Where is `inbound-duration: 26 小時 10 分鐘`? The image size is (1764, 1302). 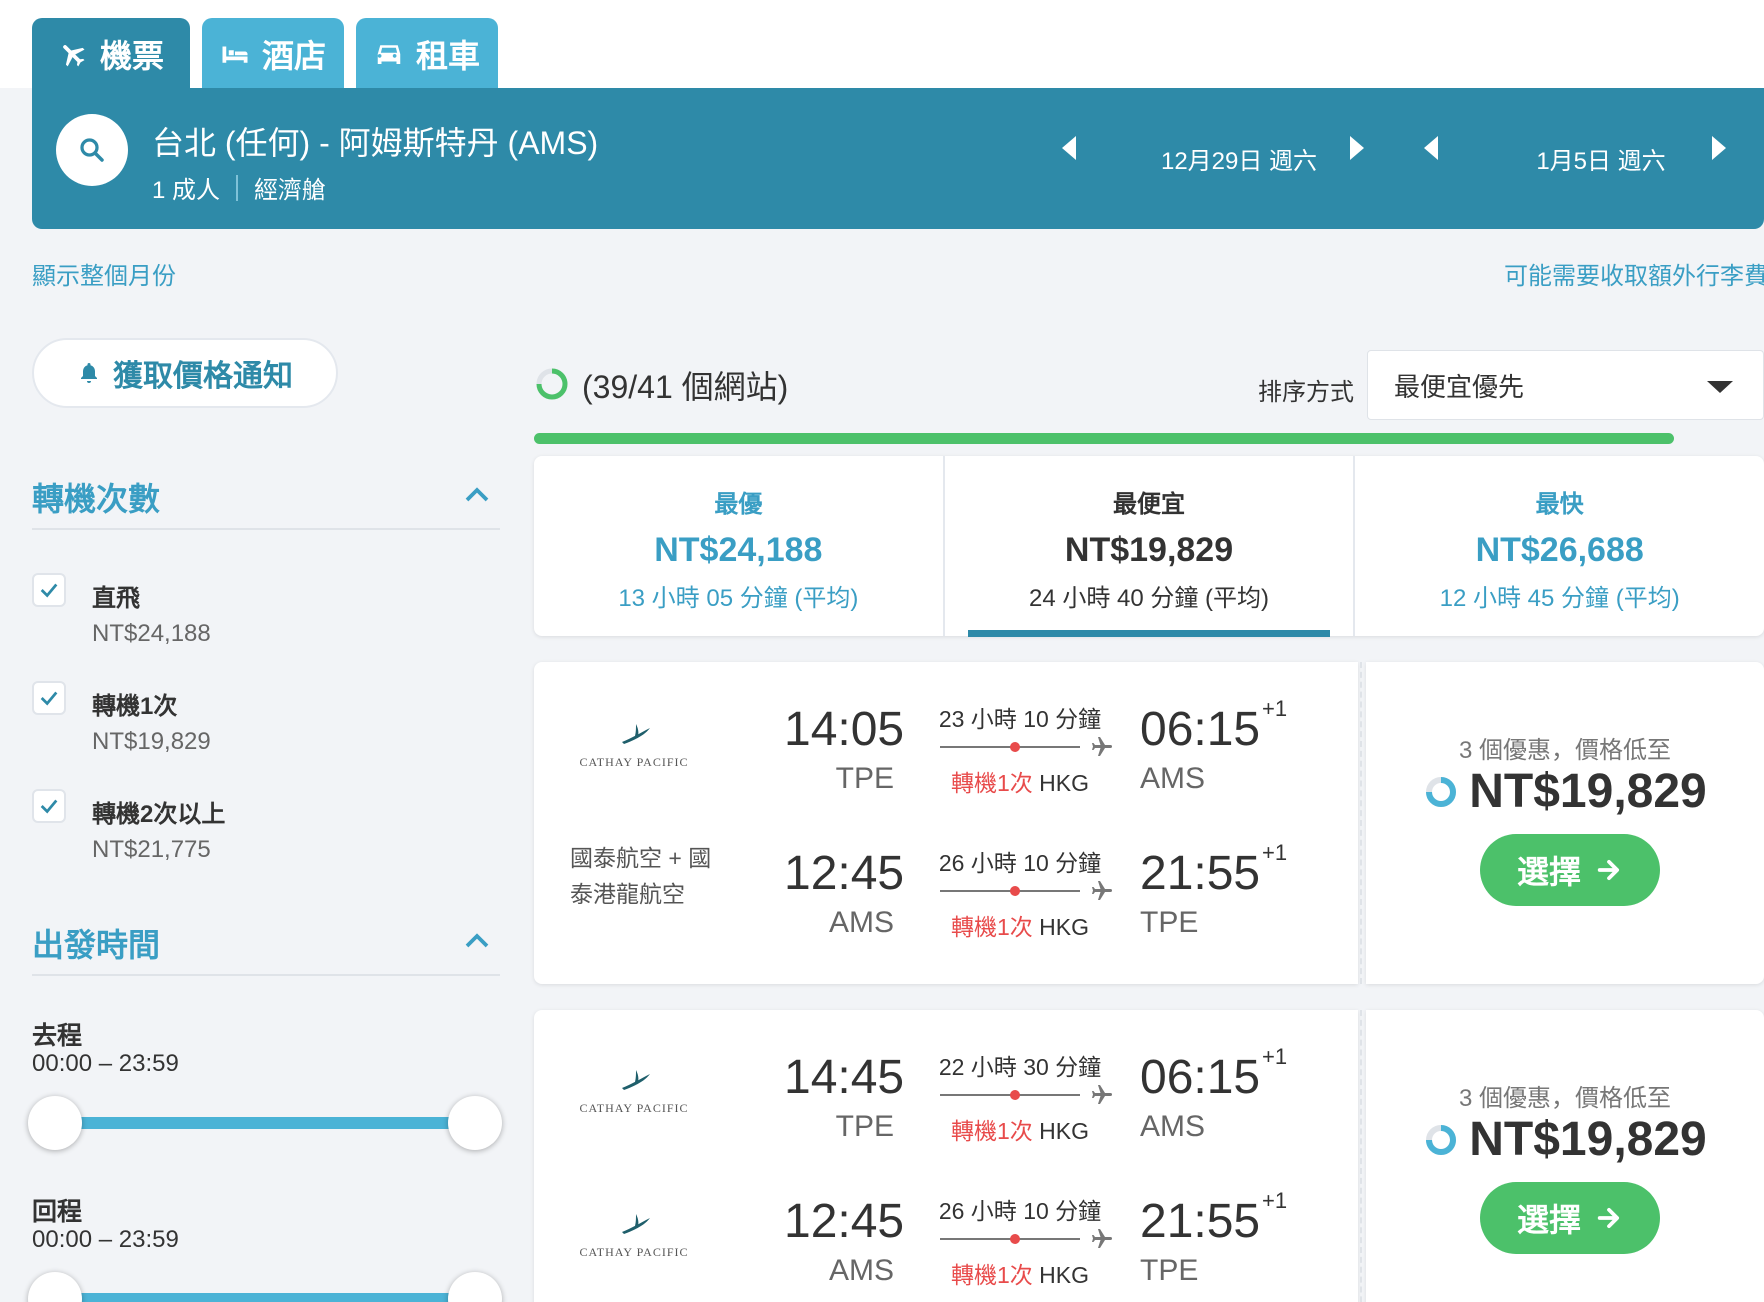 inbound-duration: 26 小時 10 分鐘 is located at coordinates (1020, 863).